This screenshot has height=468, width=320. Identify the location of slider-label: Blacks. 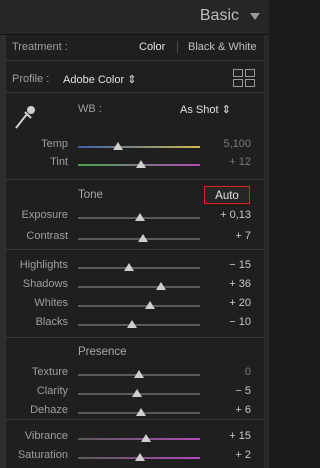
(51, 322).